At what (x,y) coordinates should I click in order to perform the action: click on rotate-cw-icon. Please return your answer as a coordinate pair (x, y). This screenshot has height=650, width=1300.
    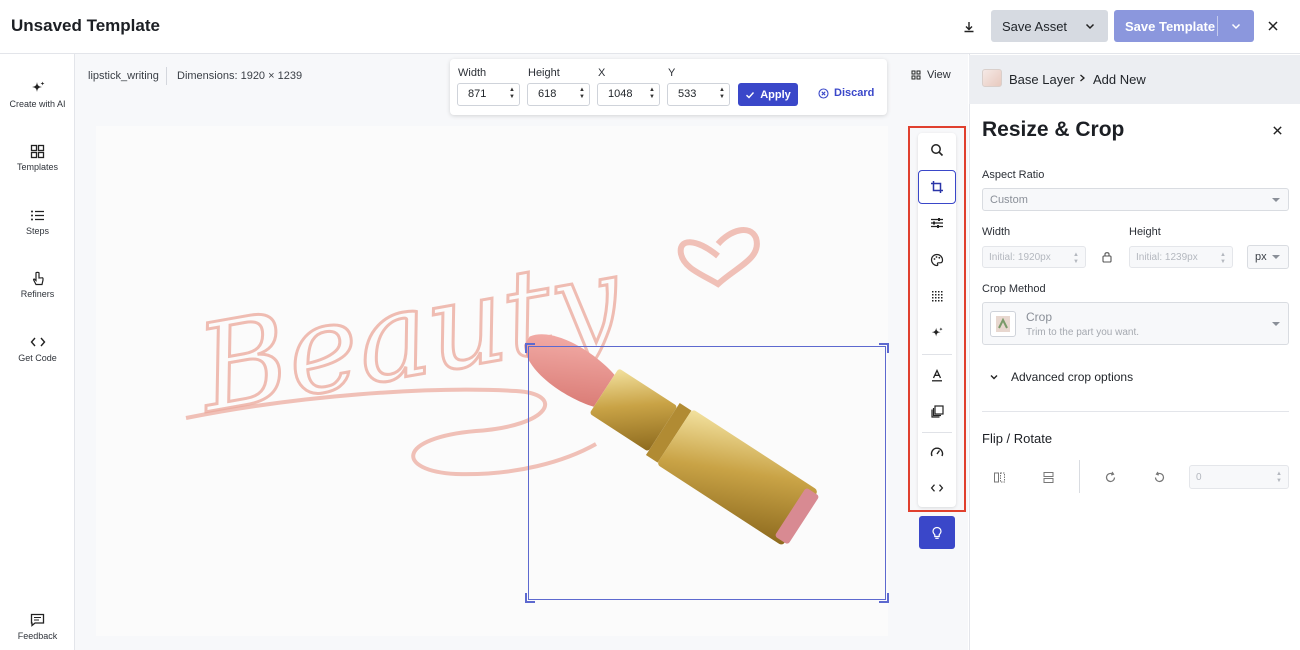
    Looking at the image, I should click on (1110, 476).